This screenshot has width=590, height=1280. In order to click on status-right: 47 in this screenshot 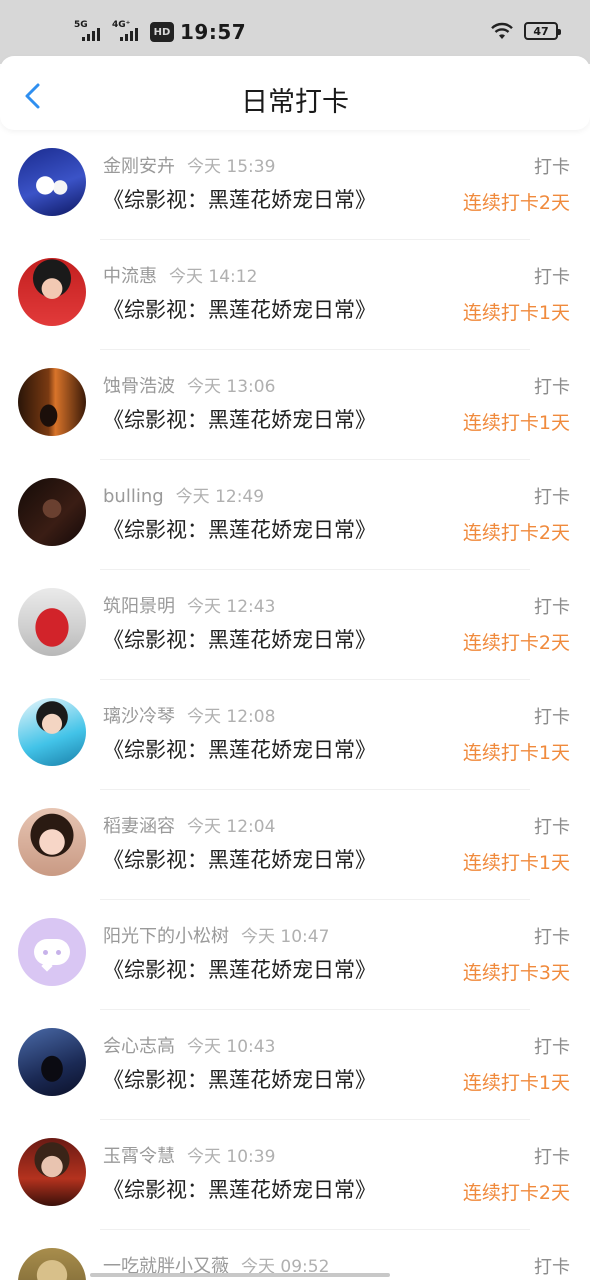, I will do `click(525, 31)`.